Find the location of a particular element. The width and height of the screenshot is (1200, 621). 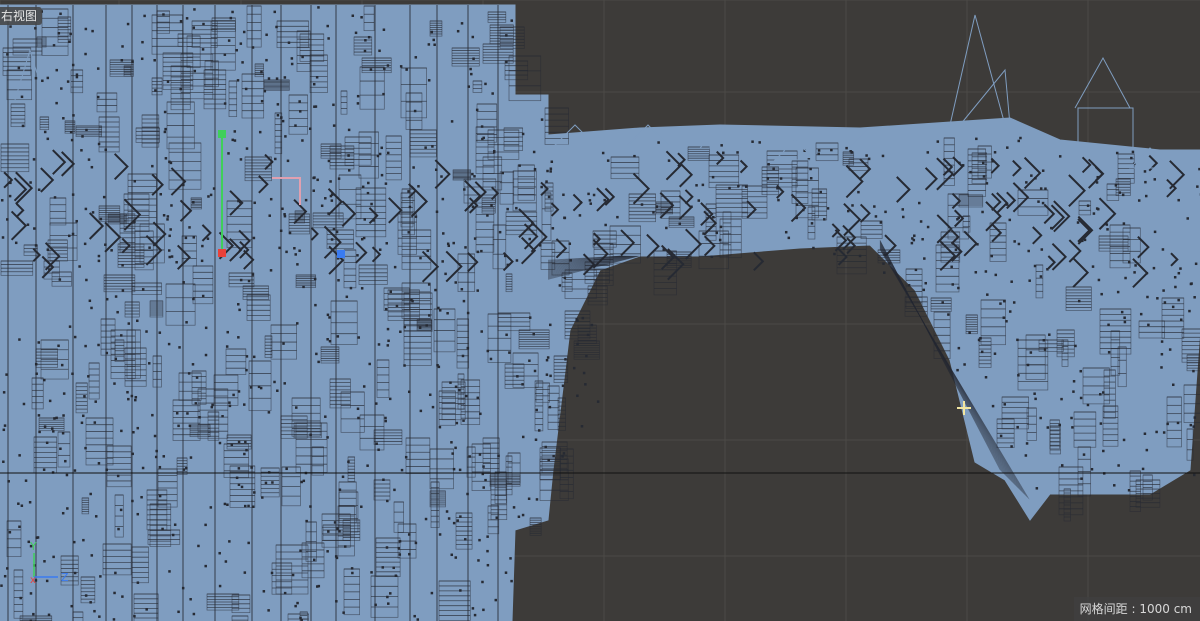

grid-spacing-readout: 网格间距 : 1000 cm is located at coordinates (1136, 609).